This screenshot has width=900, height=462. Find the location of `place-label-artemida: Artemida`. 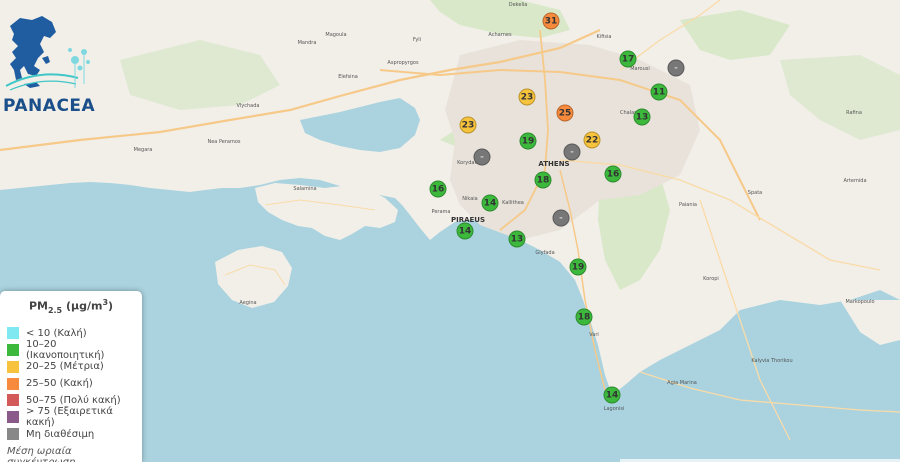

place-label-artemida: Artemida is located at coordinates (855, 181).